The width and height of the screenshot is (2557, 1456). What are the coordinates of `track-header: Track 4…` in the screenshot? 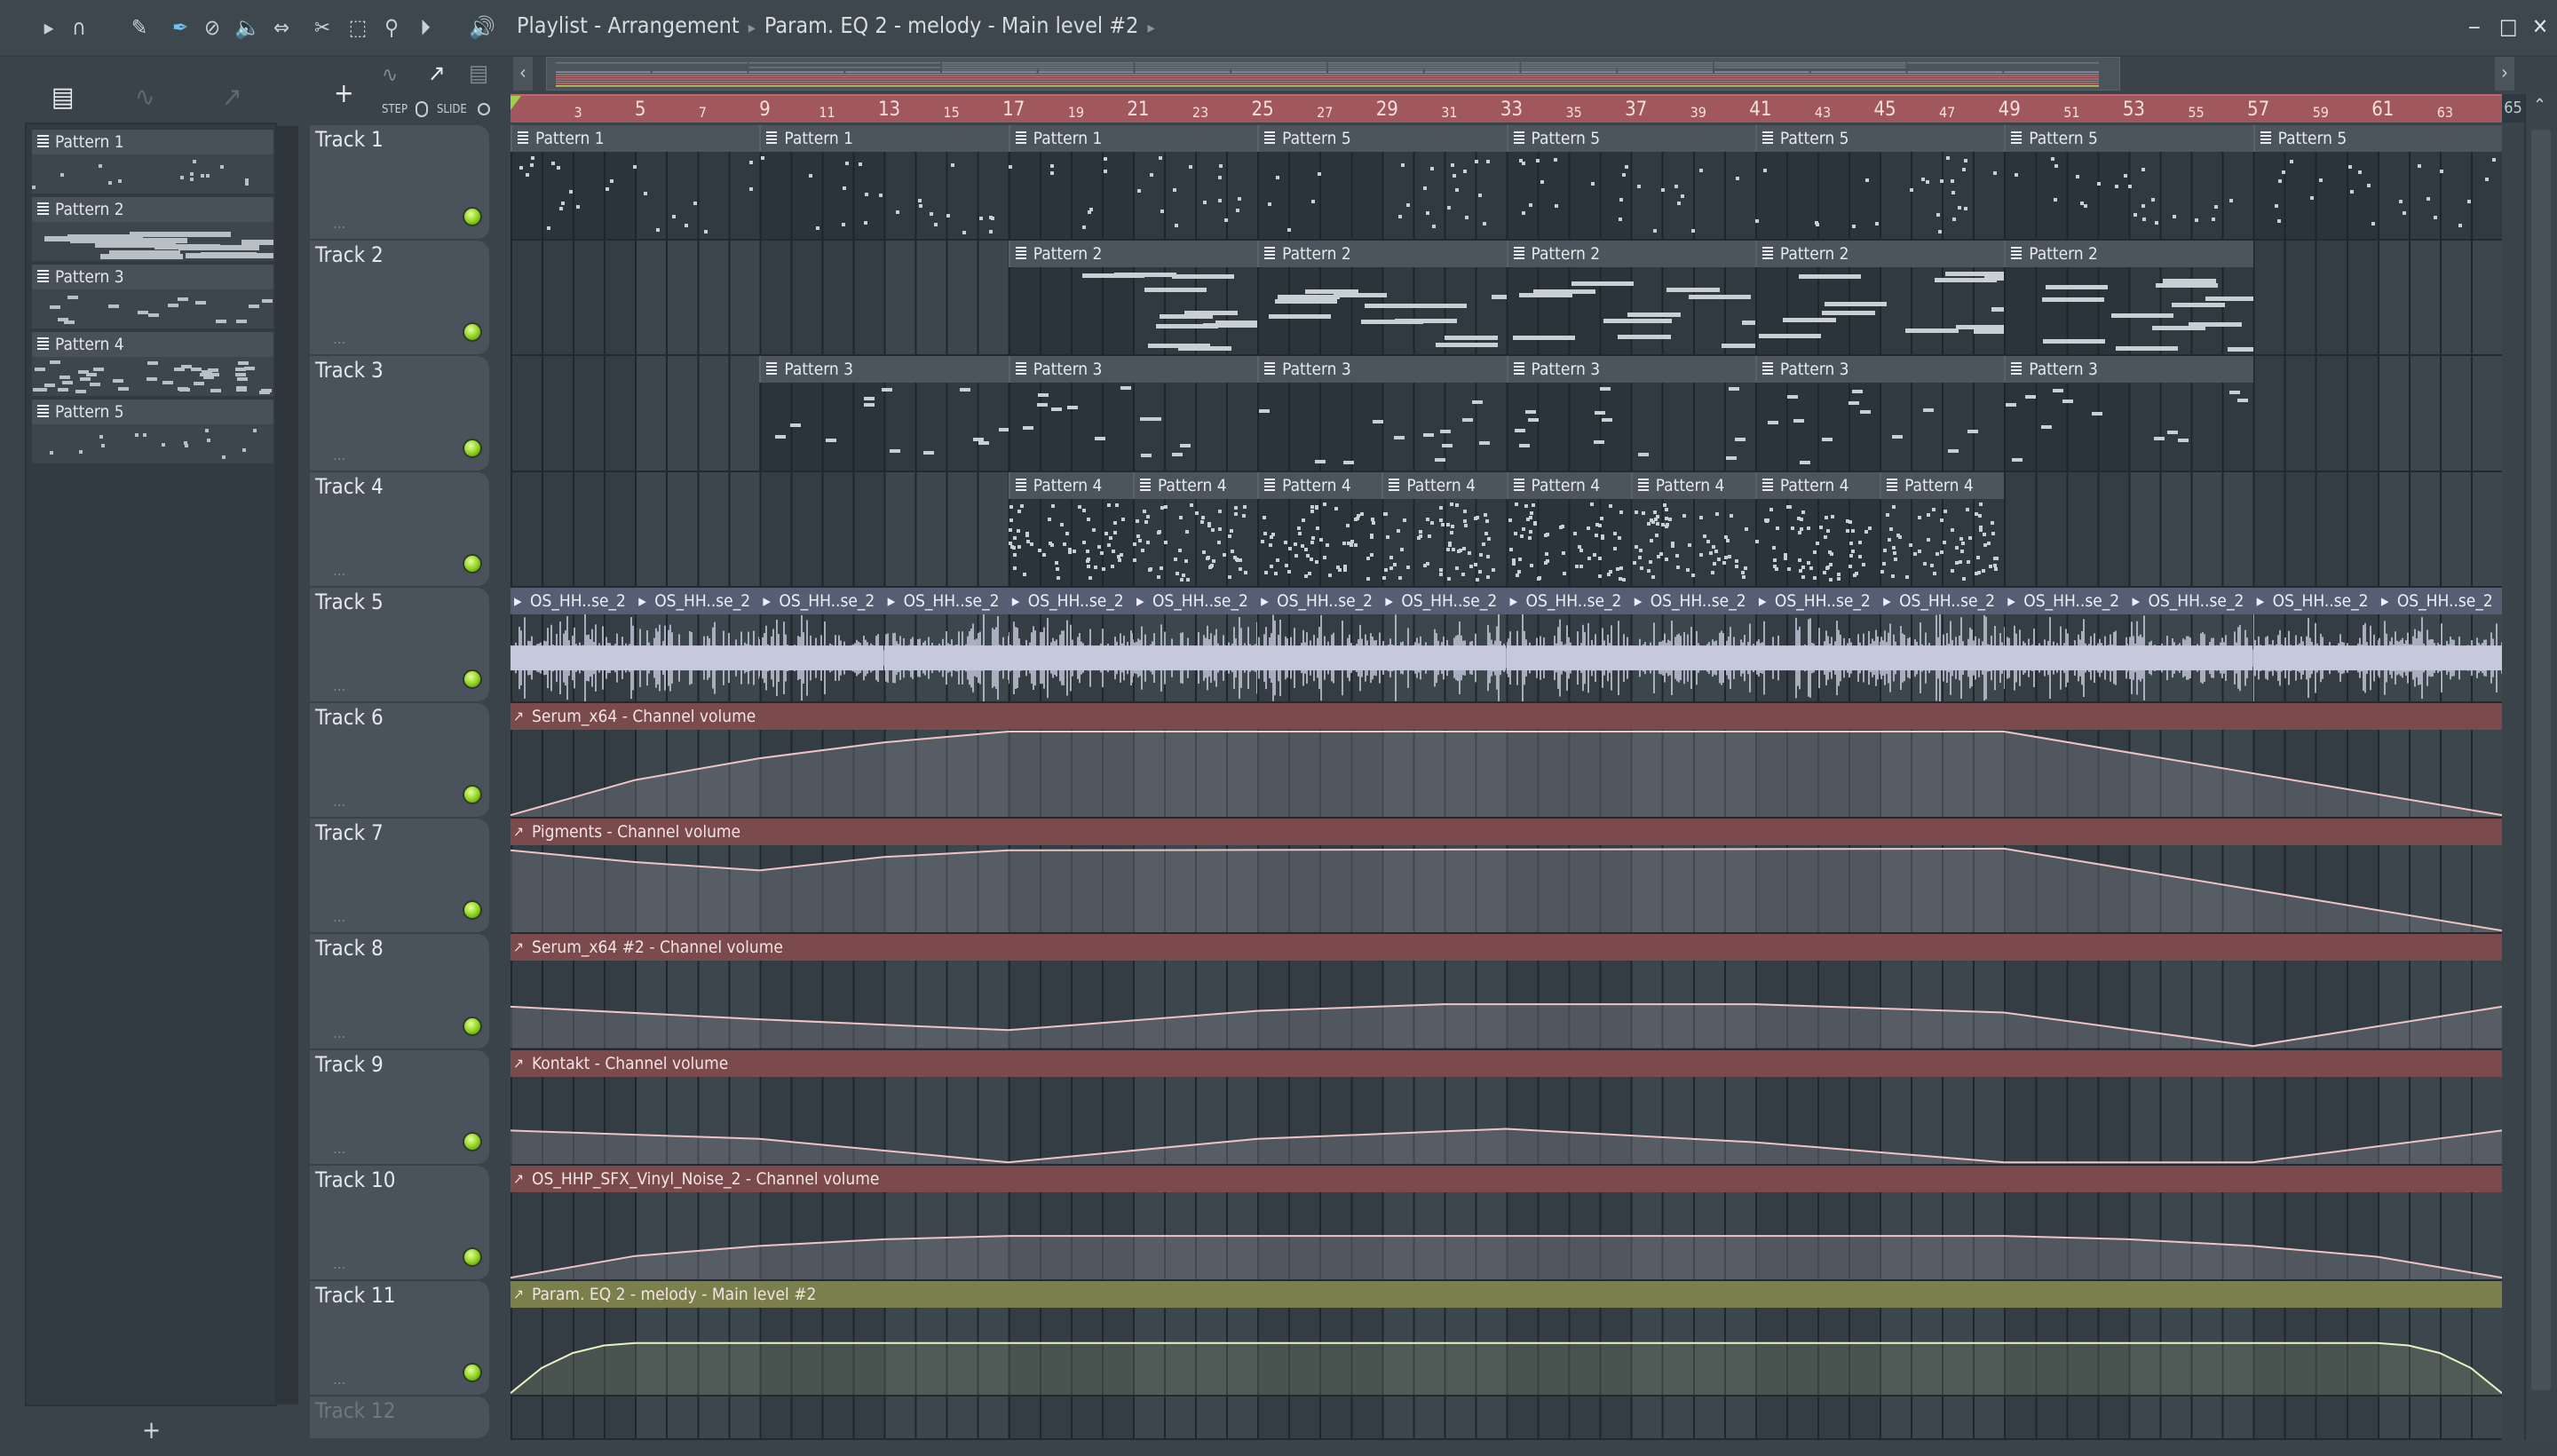 It's located at (399, 529).